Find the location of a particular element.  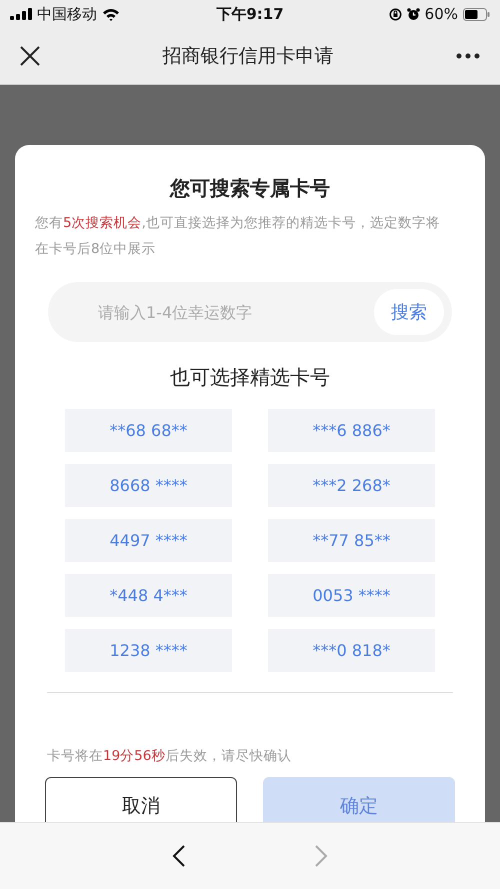

close-icon is located at coordinates (30, 56).